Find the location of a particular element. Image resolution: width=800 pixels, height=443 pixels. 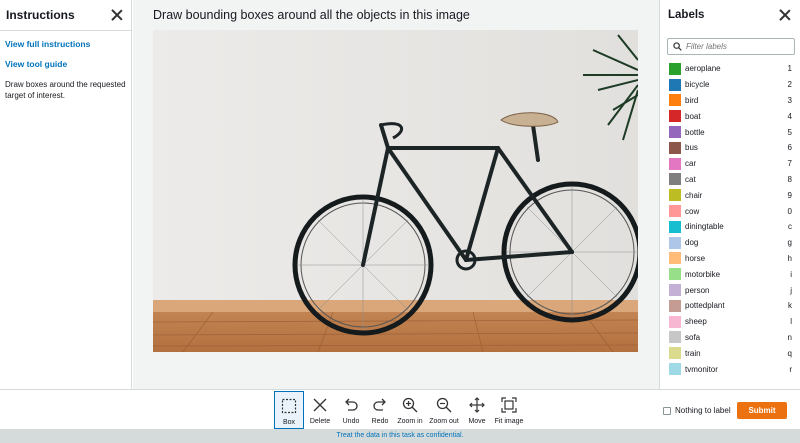

label-item-chair: chair 9 is located at coordinates (730, 195).